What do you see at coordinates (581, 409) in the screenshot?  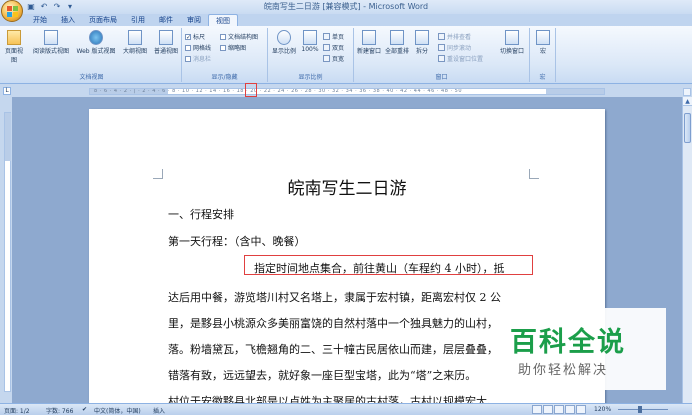 I see `draft-view-icon` at bounding box center [581, 409].